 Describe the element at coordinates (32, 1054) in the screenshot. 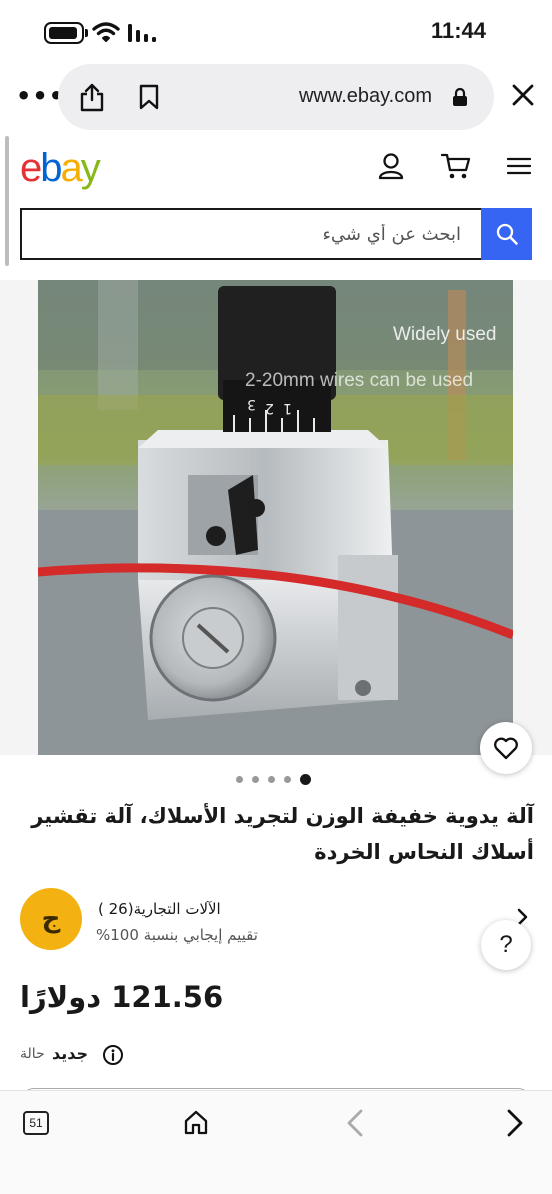

I see `condition-label: حالة` at that location.